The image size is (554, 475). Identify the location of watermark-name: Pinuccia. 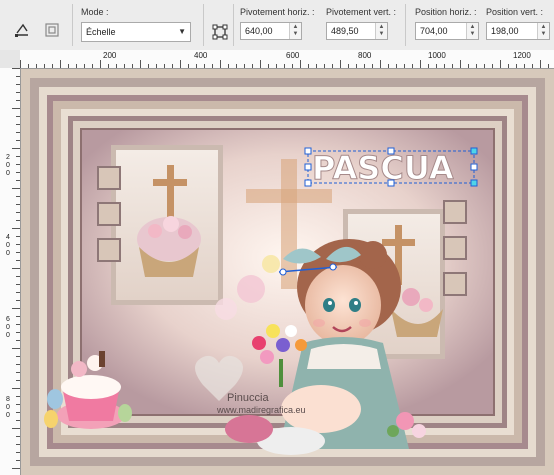
(248, 398).